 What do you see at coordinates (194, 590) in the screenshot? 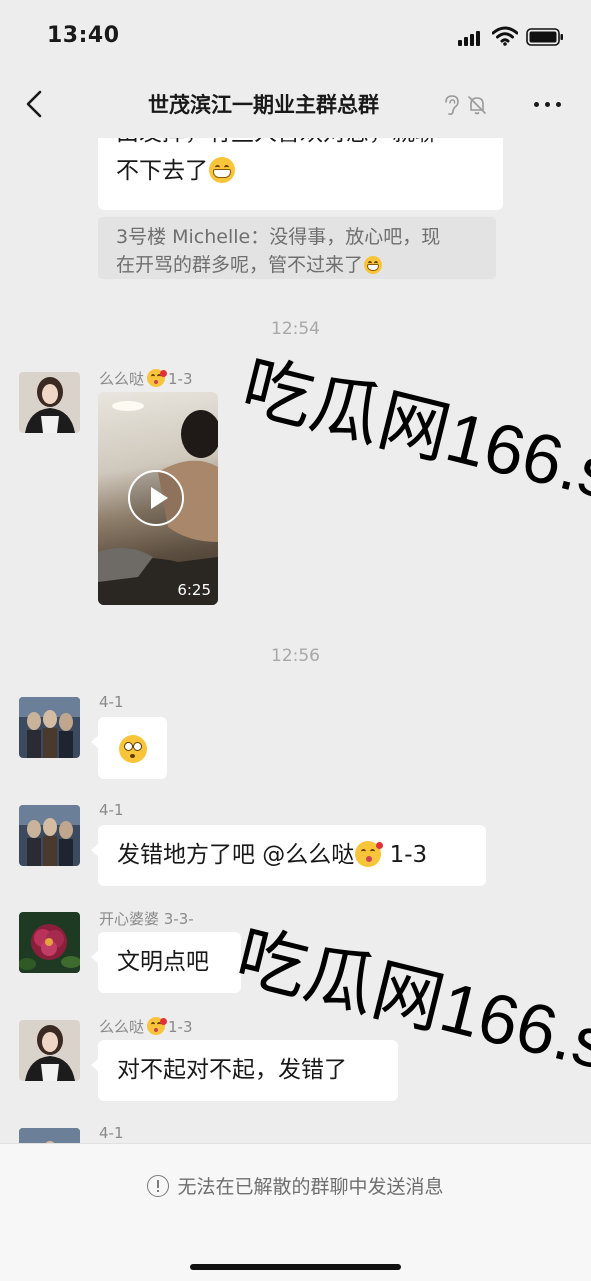
I see `video-duration: 6:25` at bounding box center [194, 590].